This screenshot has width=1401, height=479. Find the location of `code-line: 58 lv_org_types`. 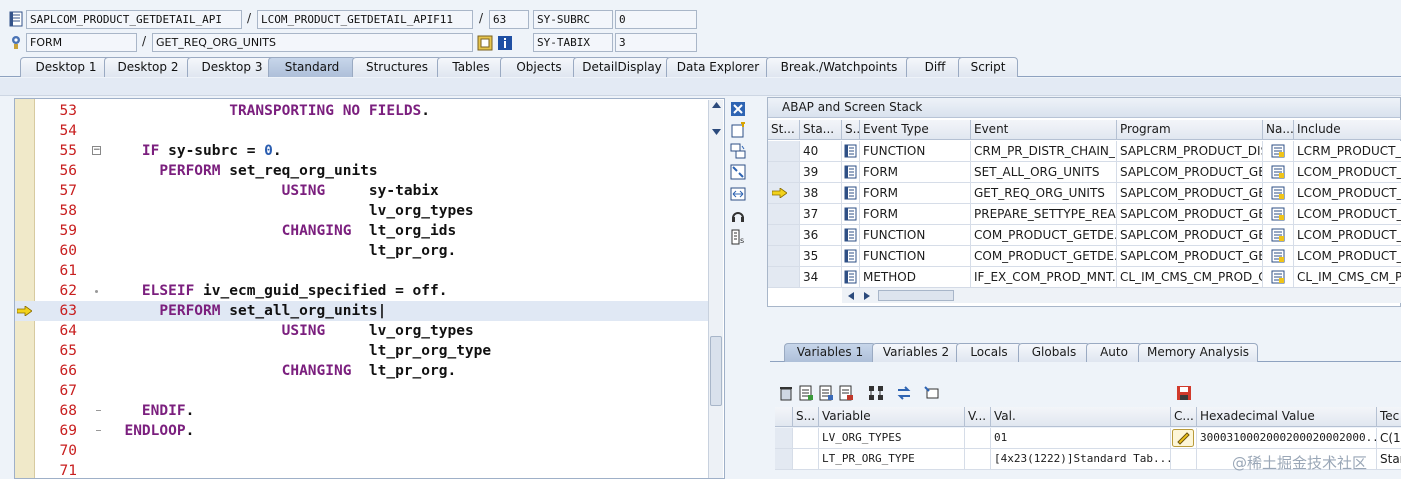

code-line: 58 lv_org_types is located at coordinates (362, 211).